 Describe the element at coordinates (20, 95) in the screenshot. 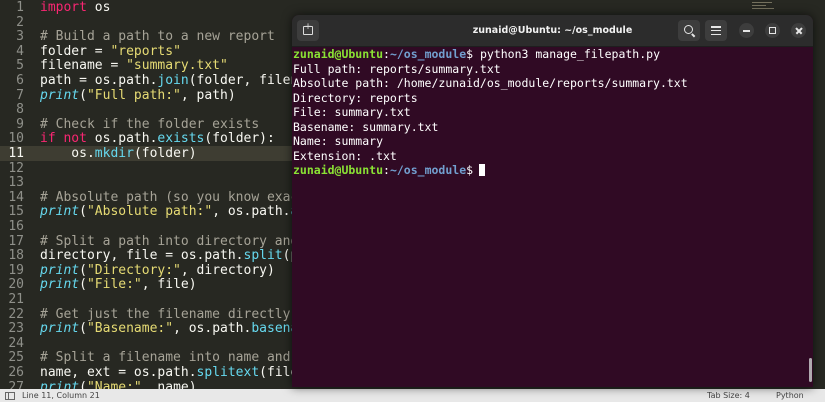

I see `line-number: 7` at that location.